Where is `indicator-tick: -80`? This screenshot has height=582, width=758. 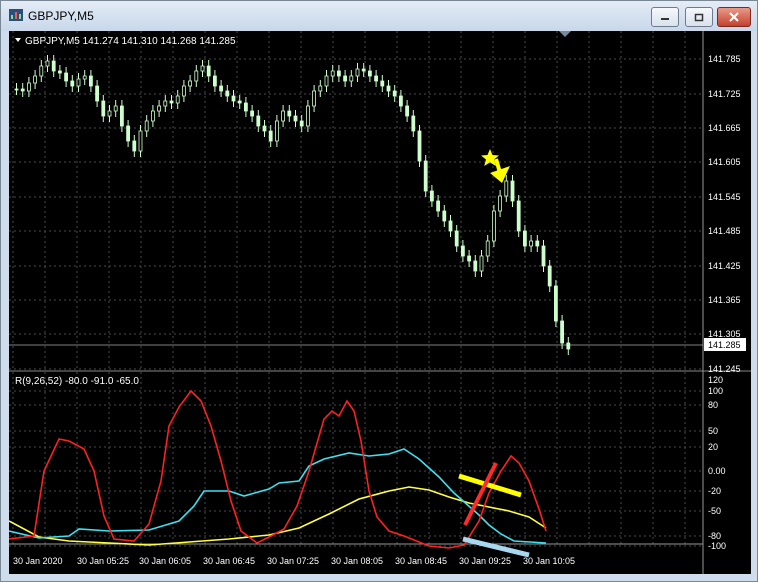
indicator-tick: -80 is located at coordinates (714, 536).